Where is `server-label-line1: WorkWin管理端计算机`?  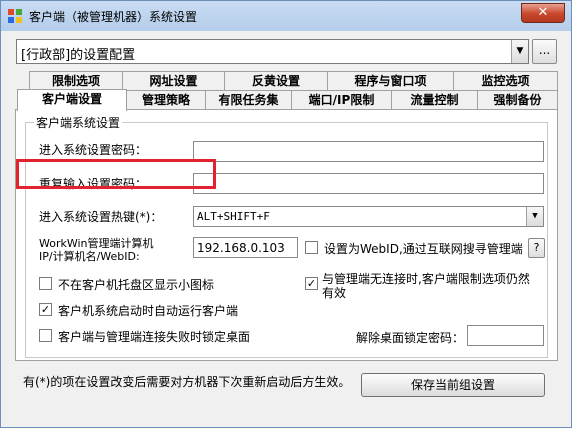 server-label-line1: WorkWin管理端计算机 is located at coordinates (96, 243).